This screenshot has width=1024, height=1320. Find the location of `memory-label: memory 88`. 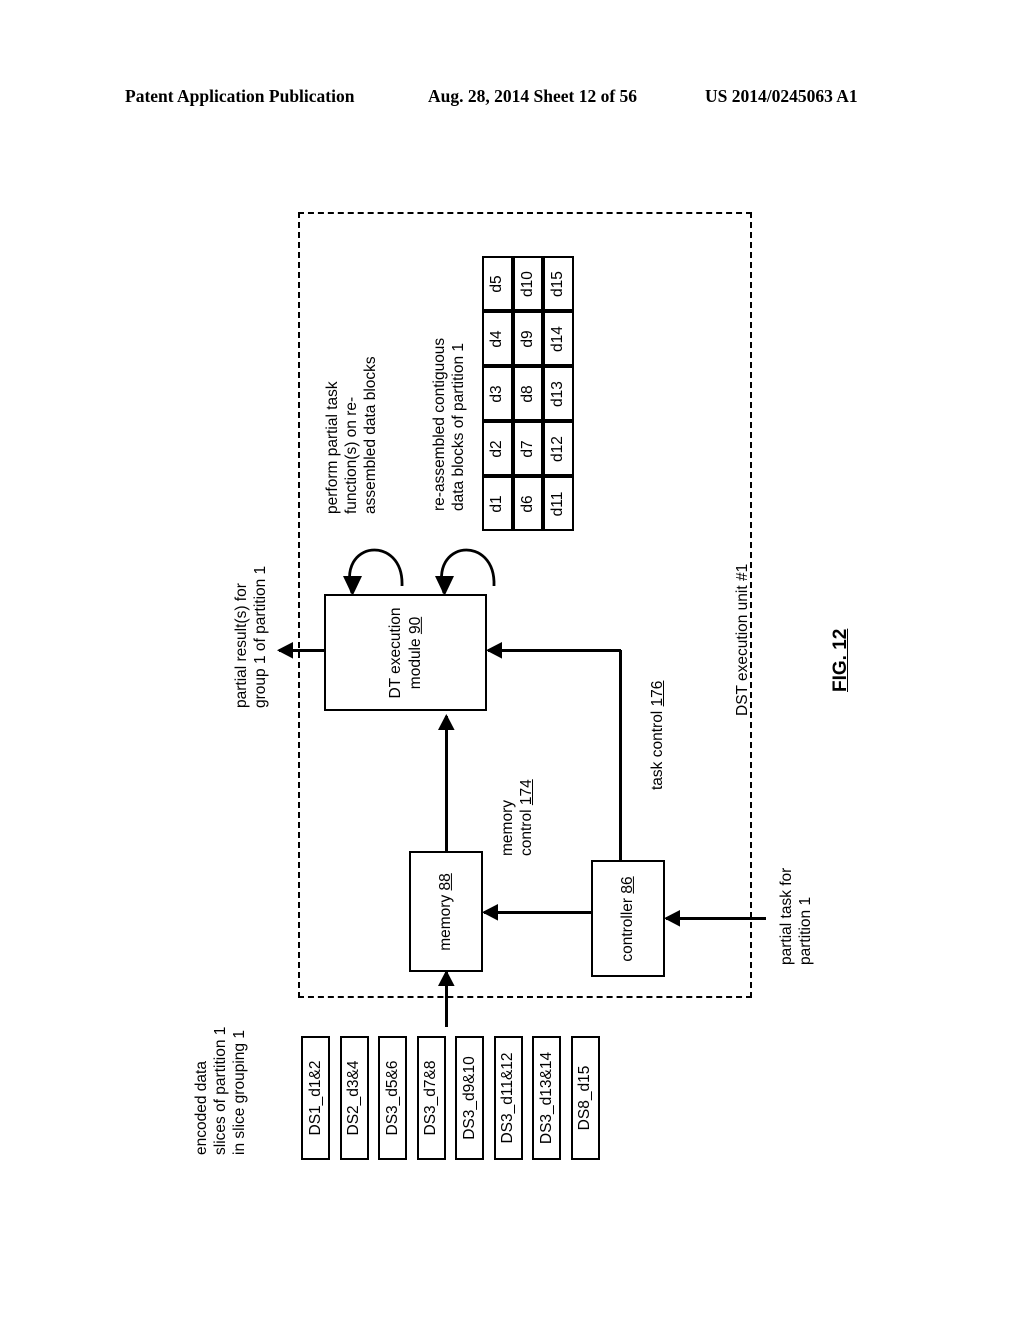

memory-label: memory 88 is located at coordinates (445, 911).